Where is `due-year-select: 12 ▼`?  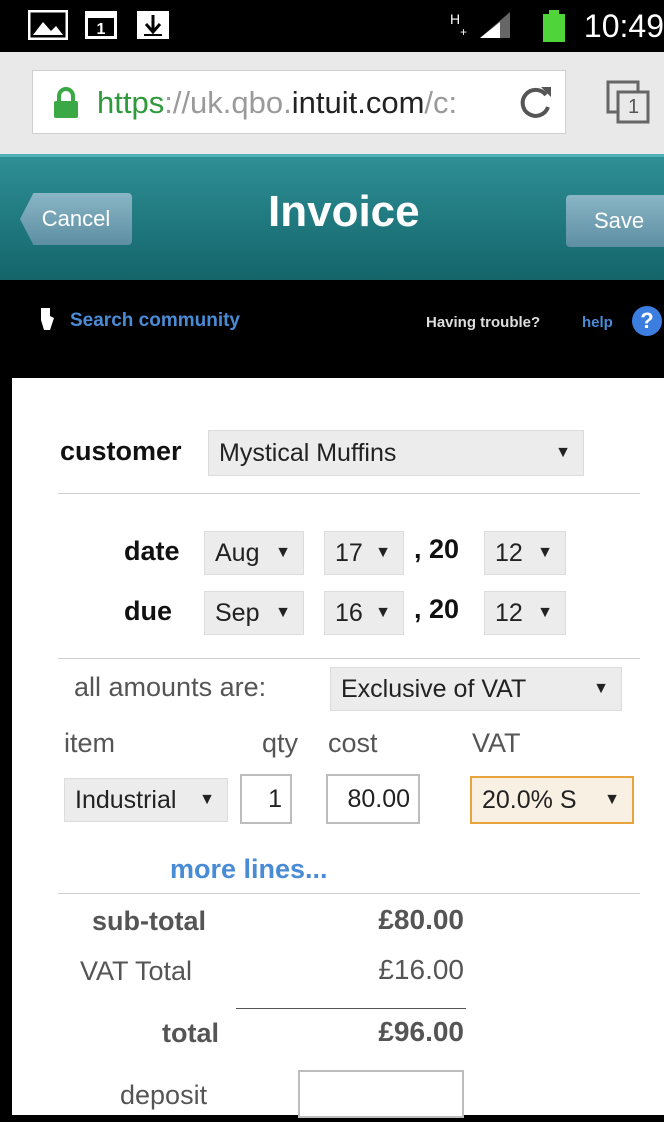
due-year-select: 12 ▼ is located at coordinates (525, 613).